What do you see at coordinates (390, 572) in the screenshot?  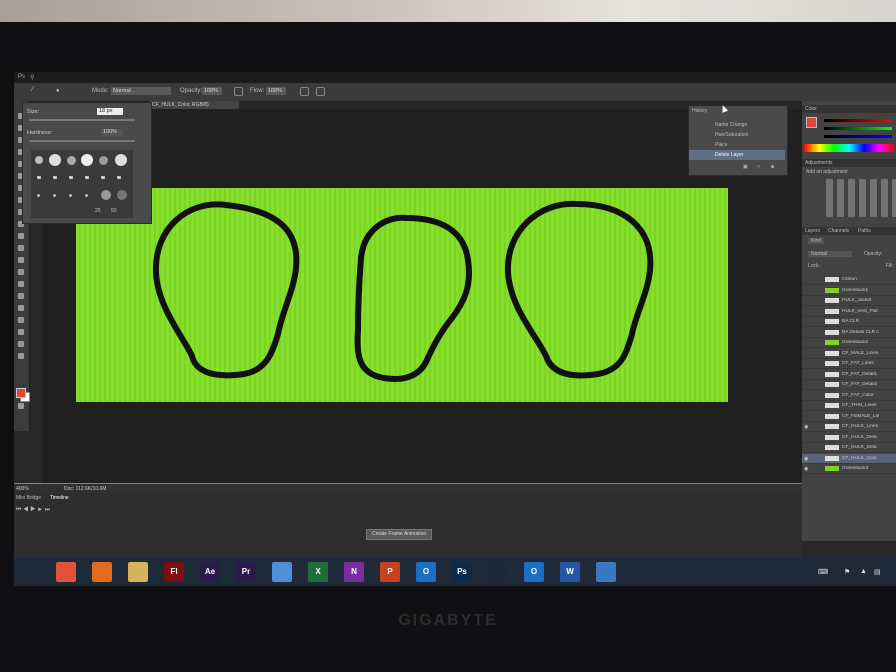 I see `taskbar-powerpoint-icon: P` at bounding box center [390, 572].